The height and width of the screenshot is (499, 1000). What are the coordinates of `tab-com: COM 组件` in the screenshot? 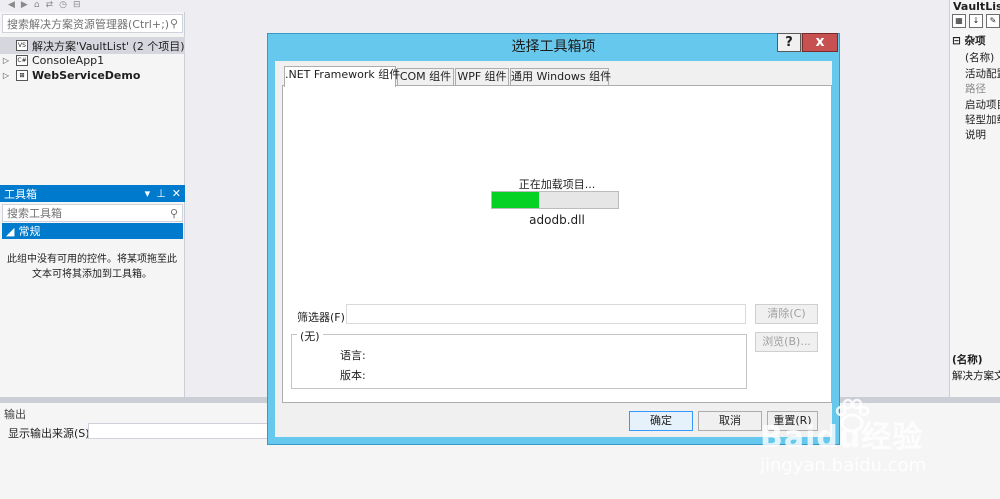 It's located at (425, 77).